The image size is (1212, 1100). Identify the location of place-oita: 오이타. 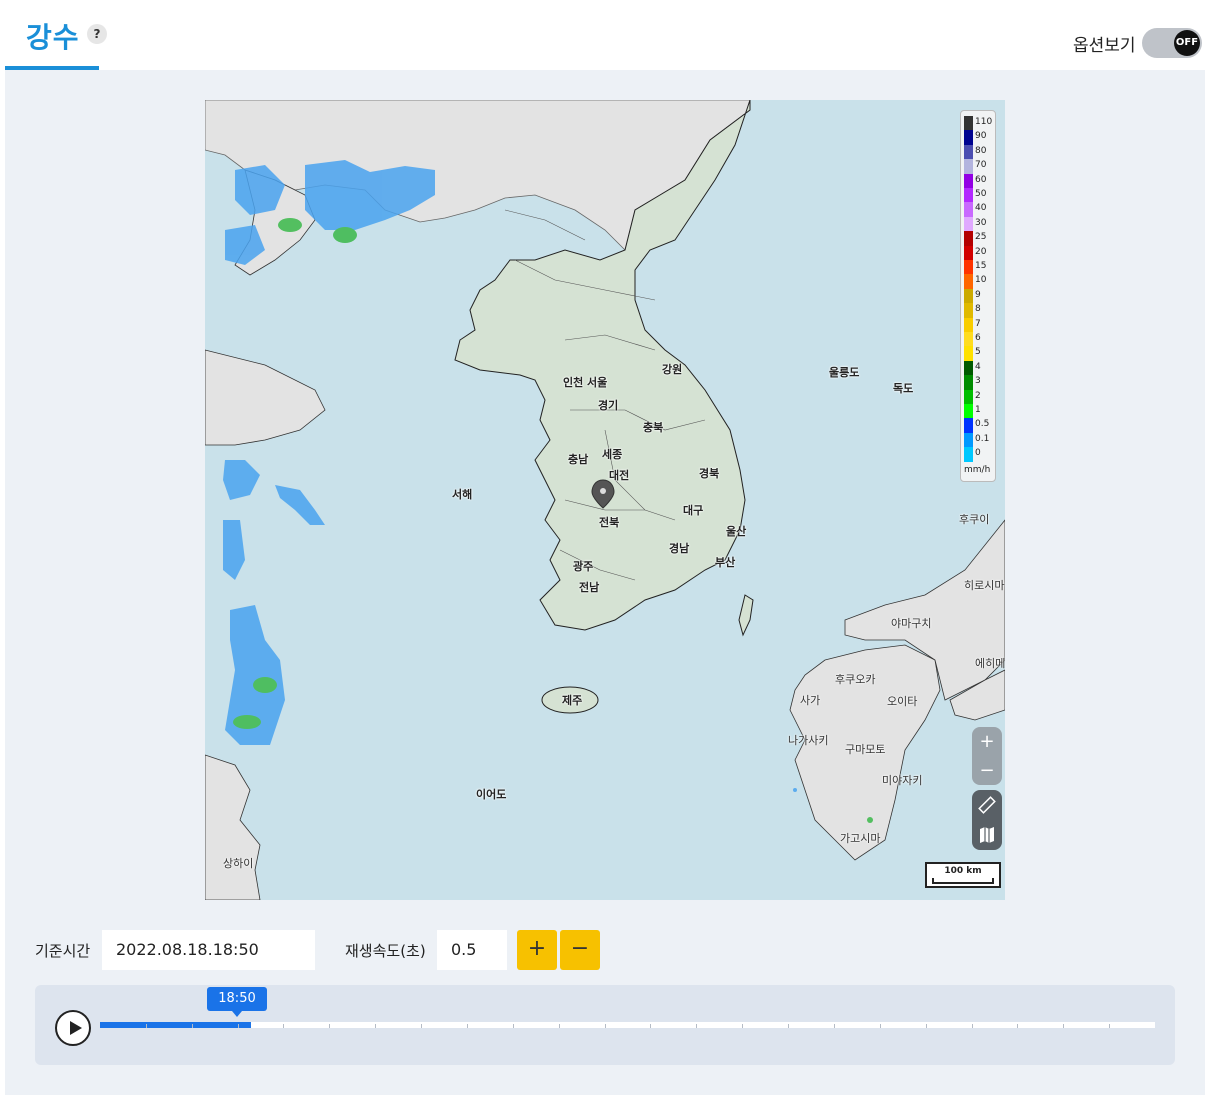
(902, 701).